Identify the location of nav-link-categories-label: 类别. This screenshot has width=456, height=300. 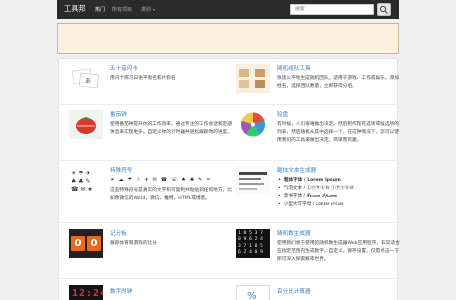
(146, 10).